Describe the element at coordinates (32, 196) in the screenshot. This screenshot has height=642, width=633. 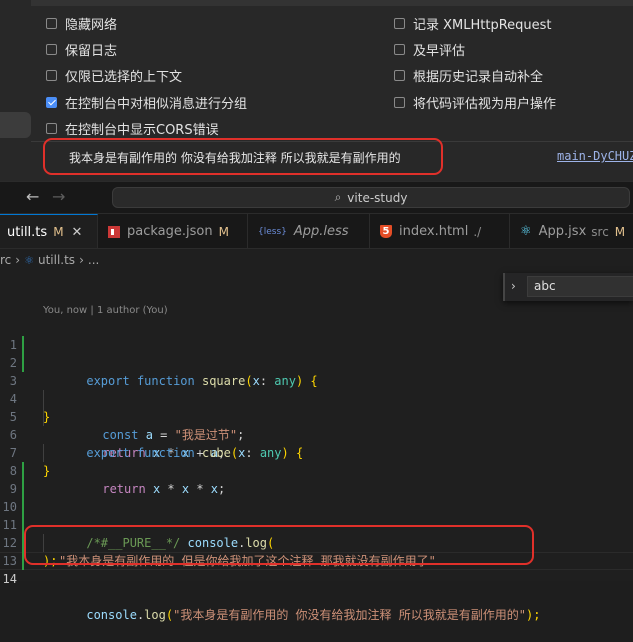
I see `arrow-left-icon: ←` at that location.